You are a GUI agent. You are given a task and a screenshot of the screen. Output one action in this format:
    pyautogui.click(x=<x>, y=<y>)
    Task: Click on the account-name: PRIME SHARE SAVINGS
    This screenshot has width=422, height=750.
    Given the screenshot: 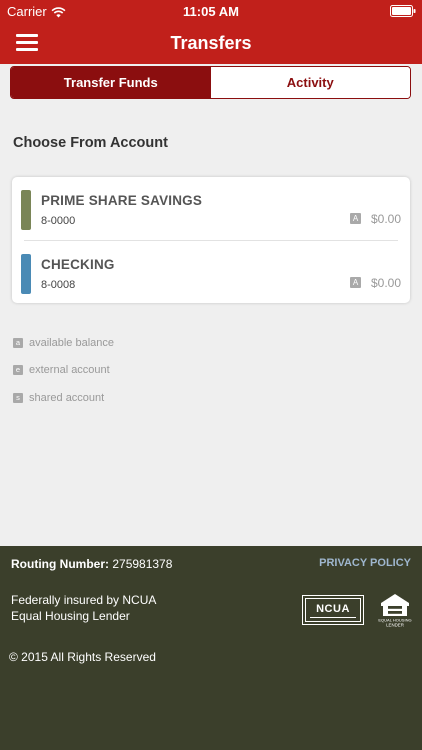 What is the action you would take?
    pyautogui.click(x=122, y=200)
    